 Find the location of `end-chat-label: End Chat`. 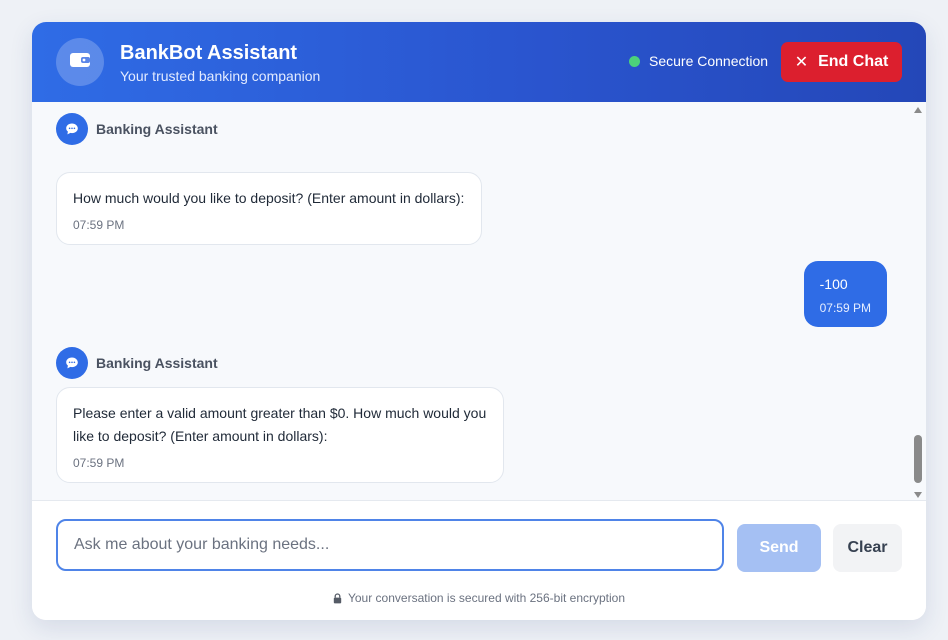

end-chat-label: End Chat is located at coordinates (853, 61).